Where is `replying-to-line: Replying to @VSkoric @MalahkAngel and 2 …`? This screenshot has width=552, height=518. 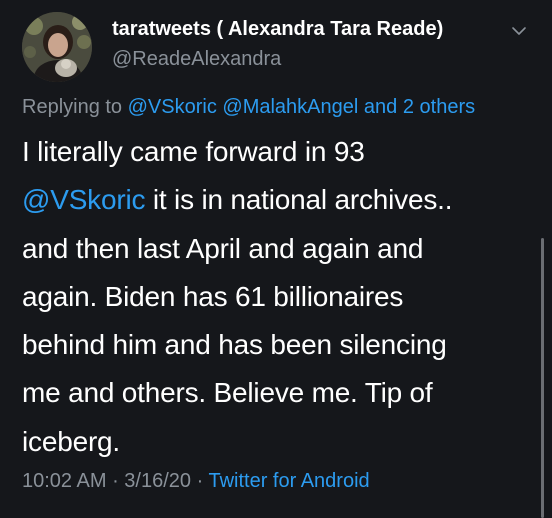 replying-to-line: Replying to @VSkoric @MalahkAngel and 2 … is located at coordinates (248, 107).